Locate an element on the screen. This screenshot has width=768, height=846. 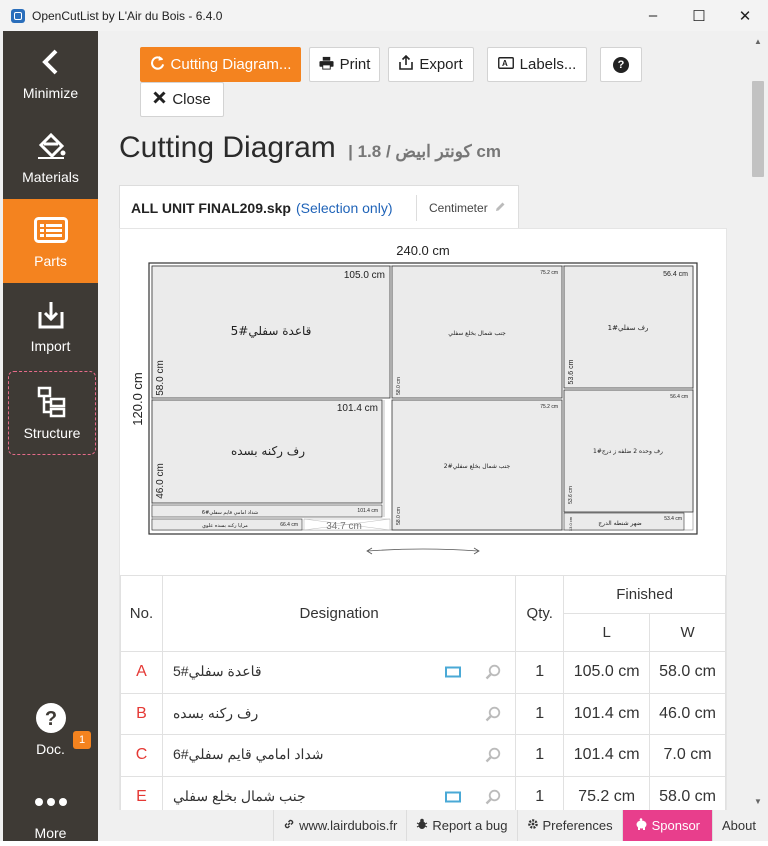
svg-text: جنب شمال بخلع سفلي is located at coordinates (477, 333).